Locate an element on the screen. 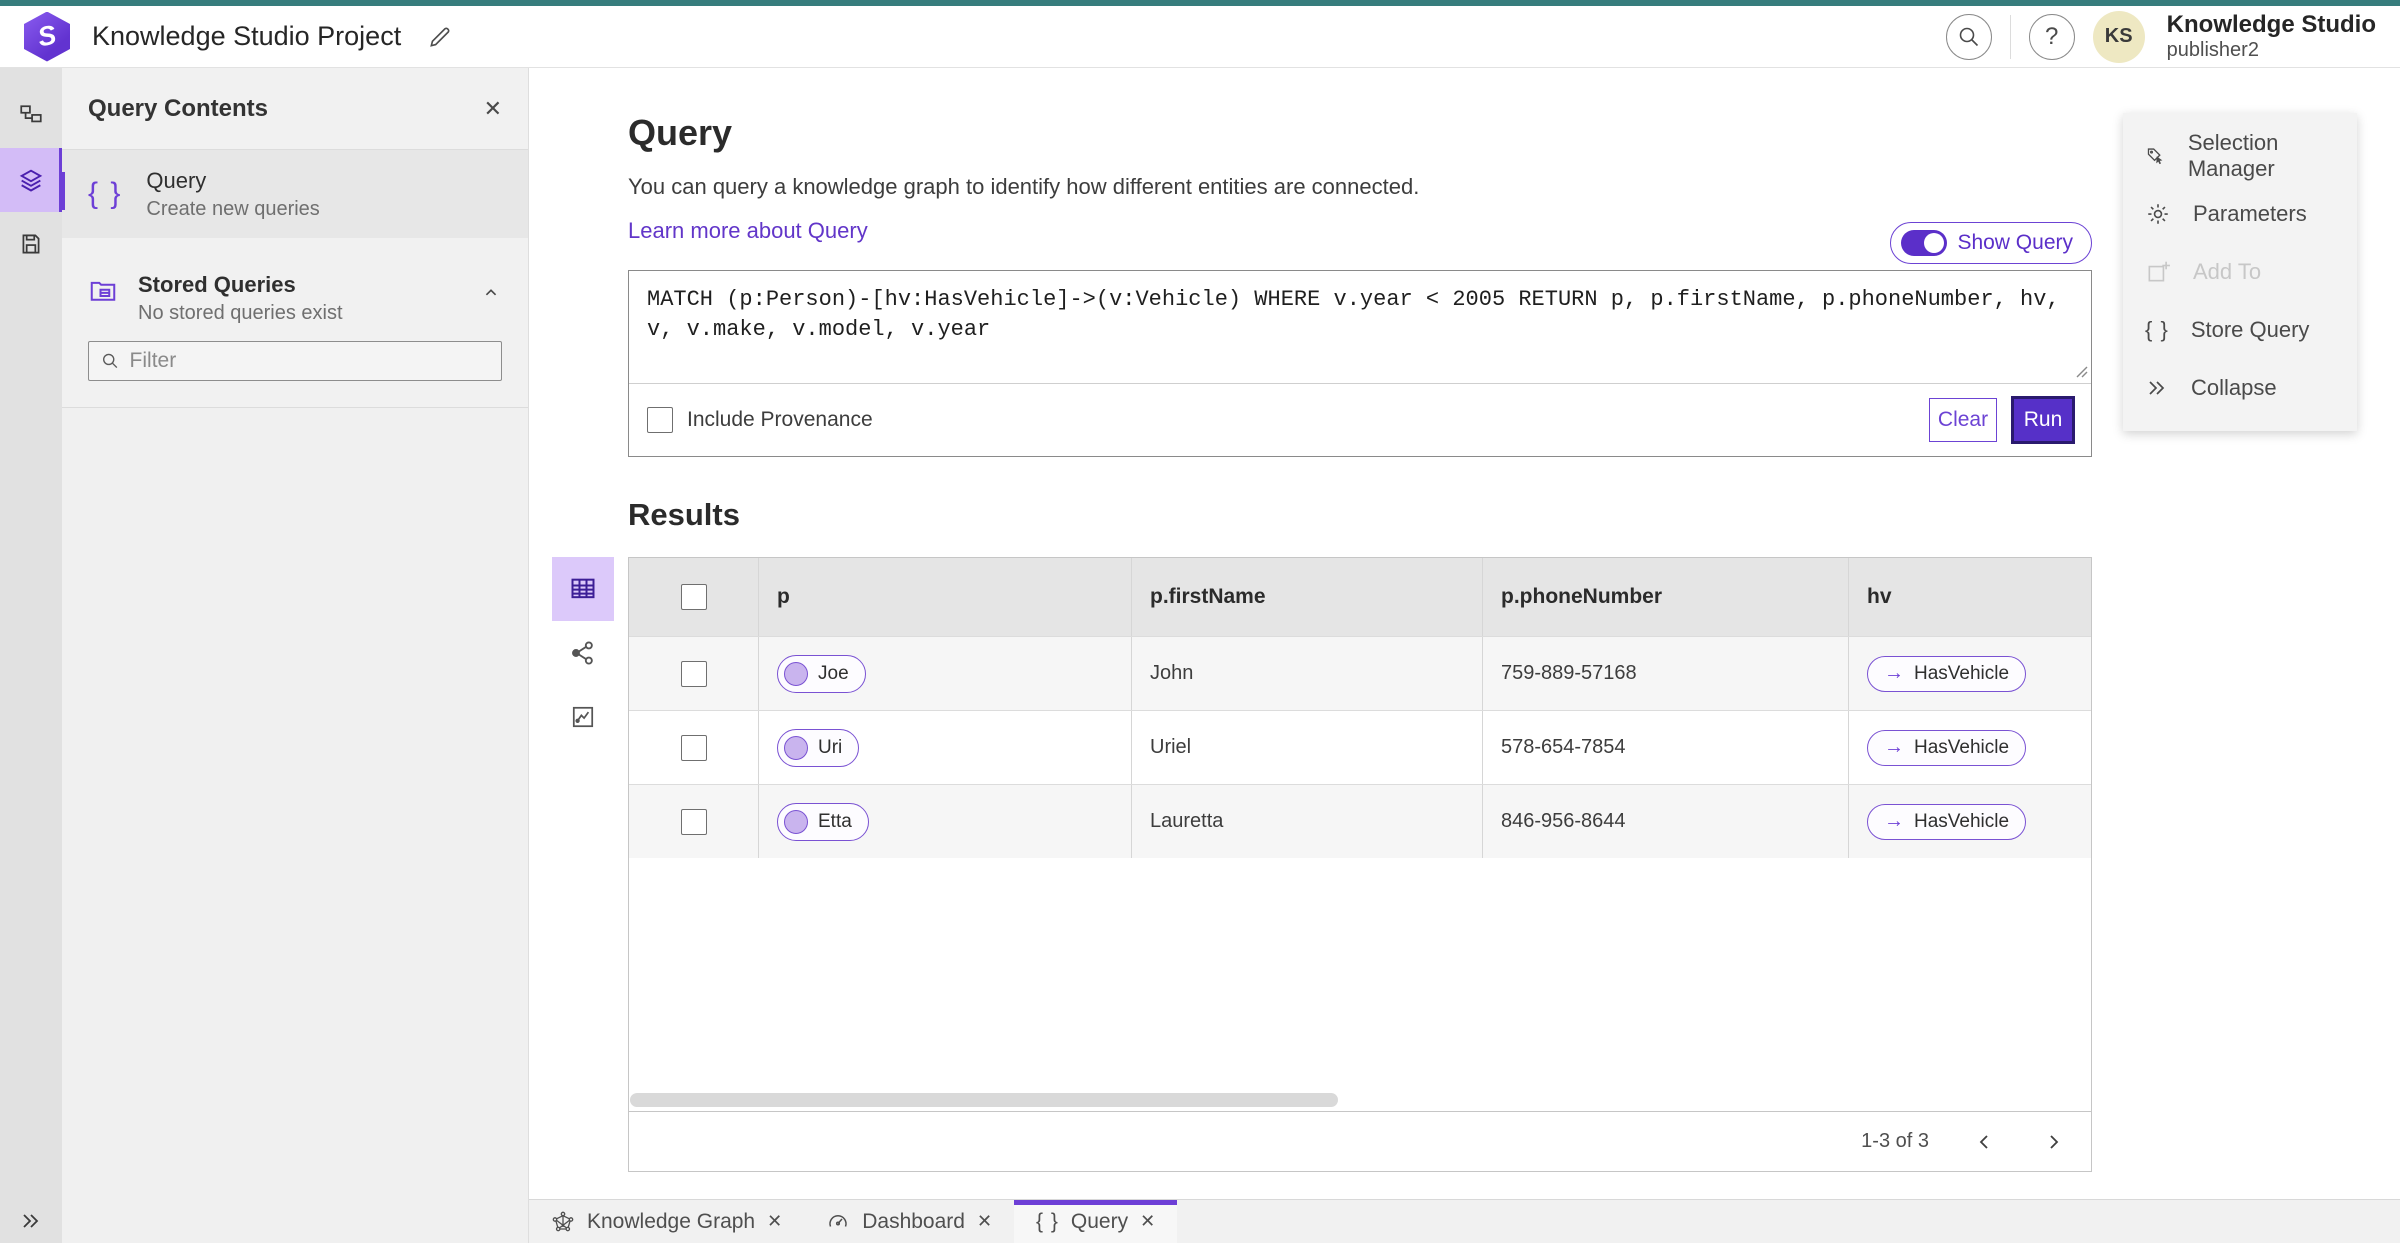  collapse-panel-button: Collapse is located at coordinates (2240, 388).